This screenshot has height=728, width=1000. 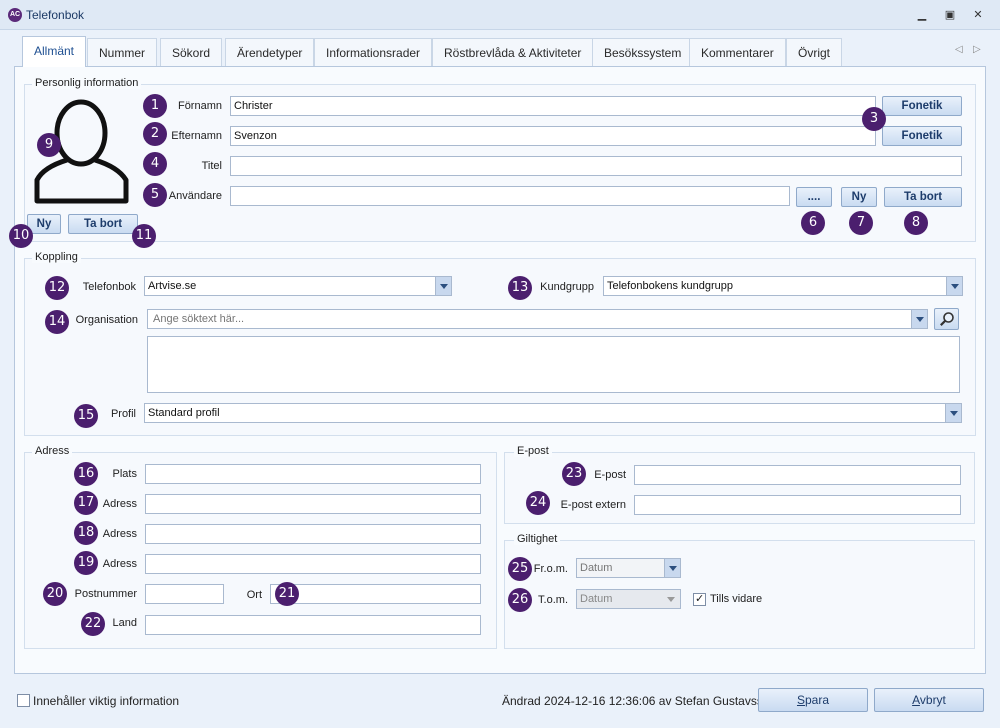 What do you see at coordinates (57, 288) in the screenshot?
I see `annotation-badge: 12` at bounding box center [57, 288].